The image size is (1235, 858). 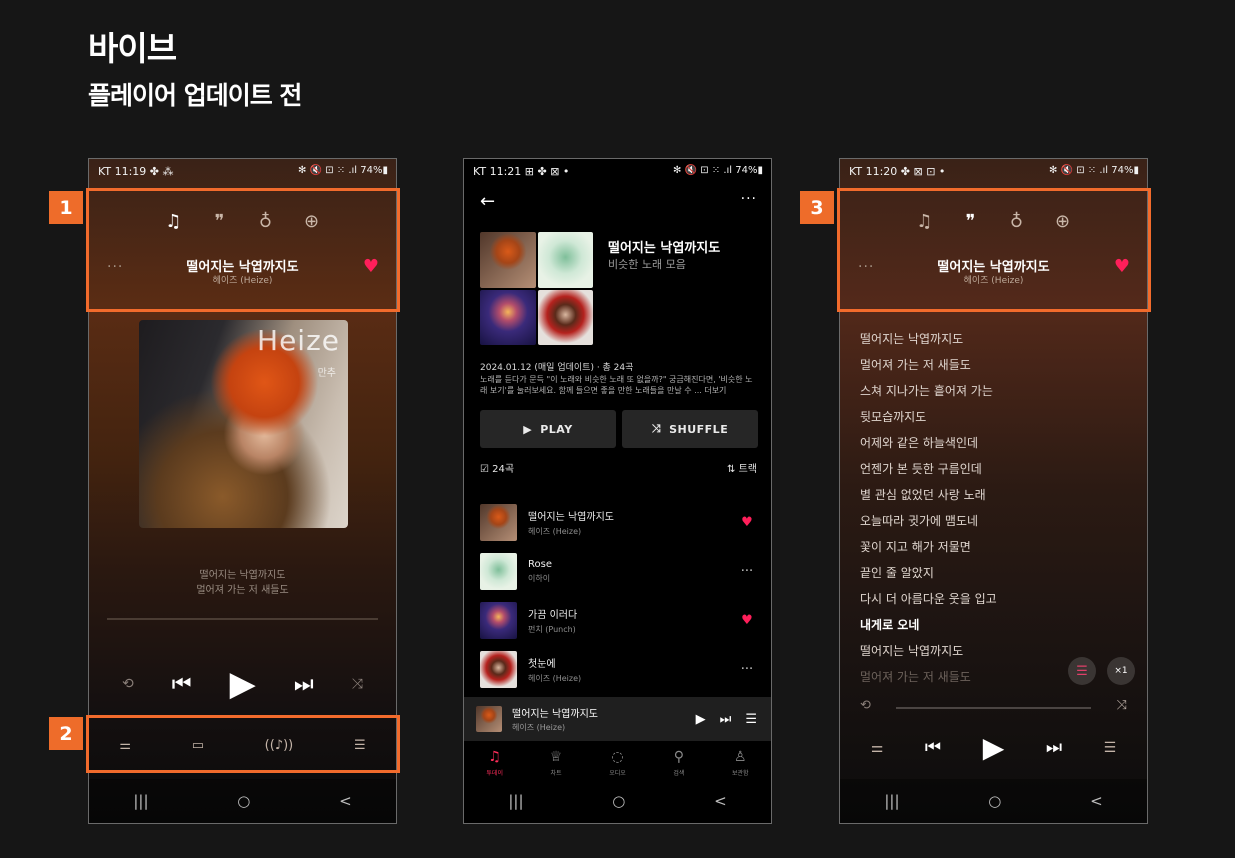 What do you see at coordinates (618, 669) in the screenshot?
I see `track-row: 첫눈에 헤이즈 (Heize) ···` at bounding box center [618, 669].